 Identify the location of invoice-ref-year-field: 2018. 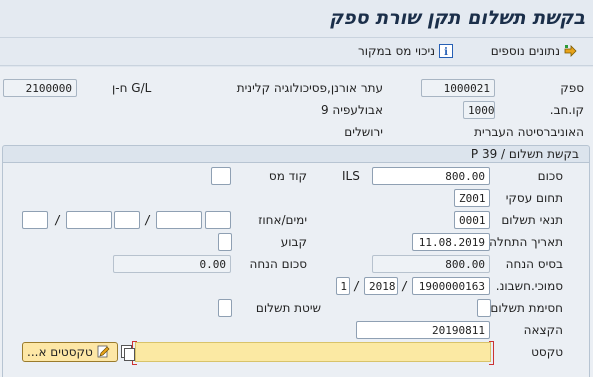
(381, 286).